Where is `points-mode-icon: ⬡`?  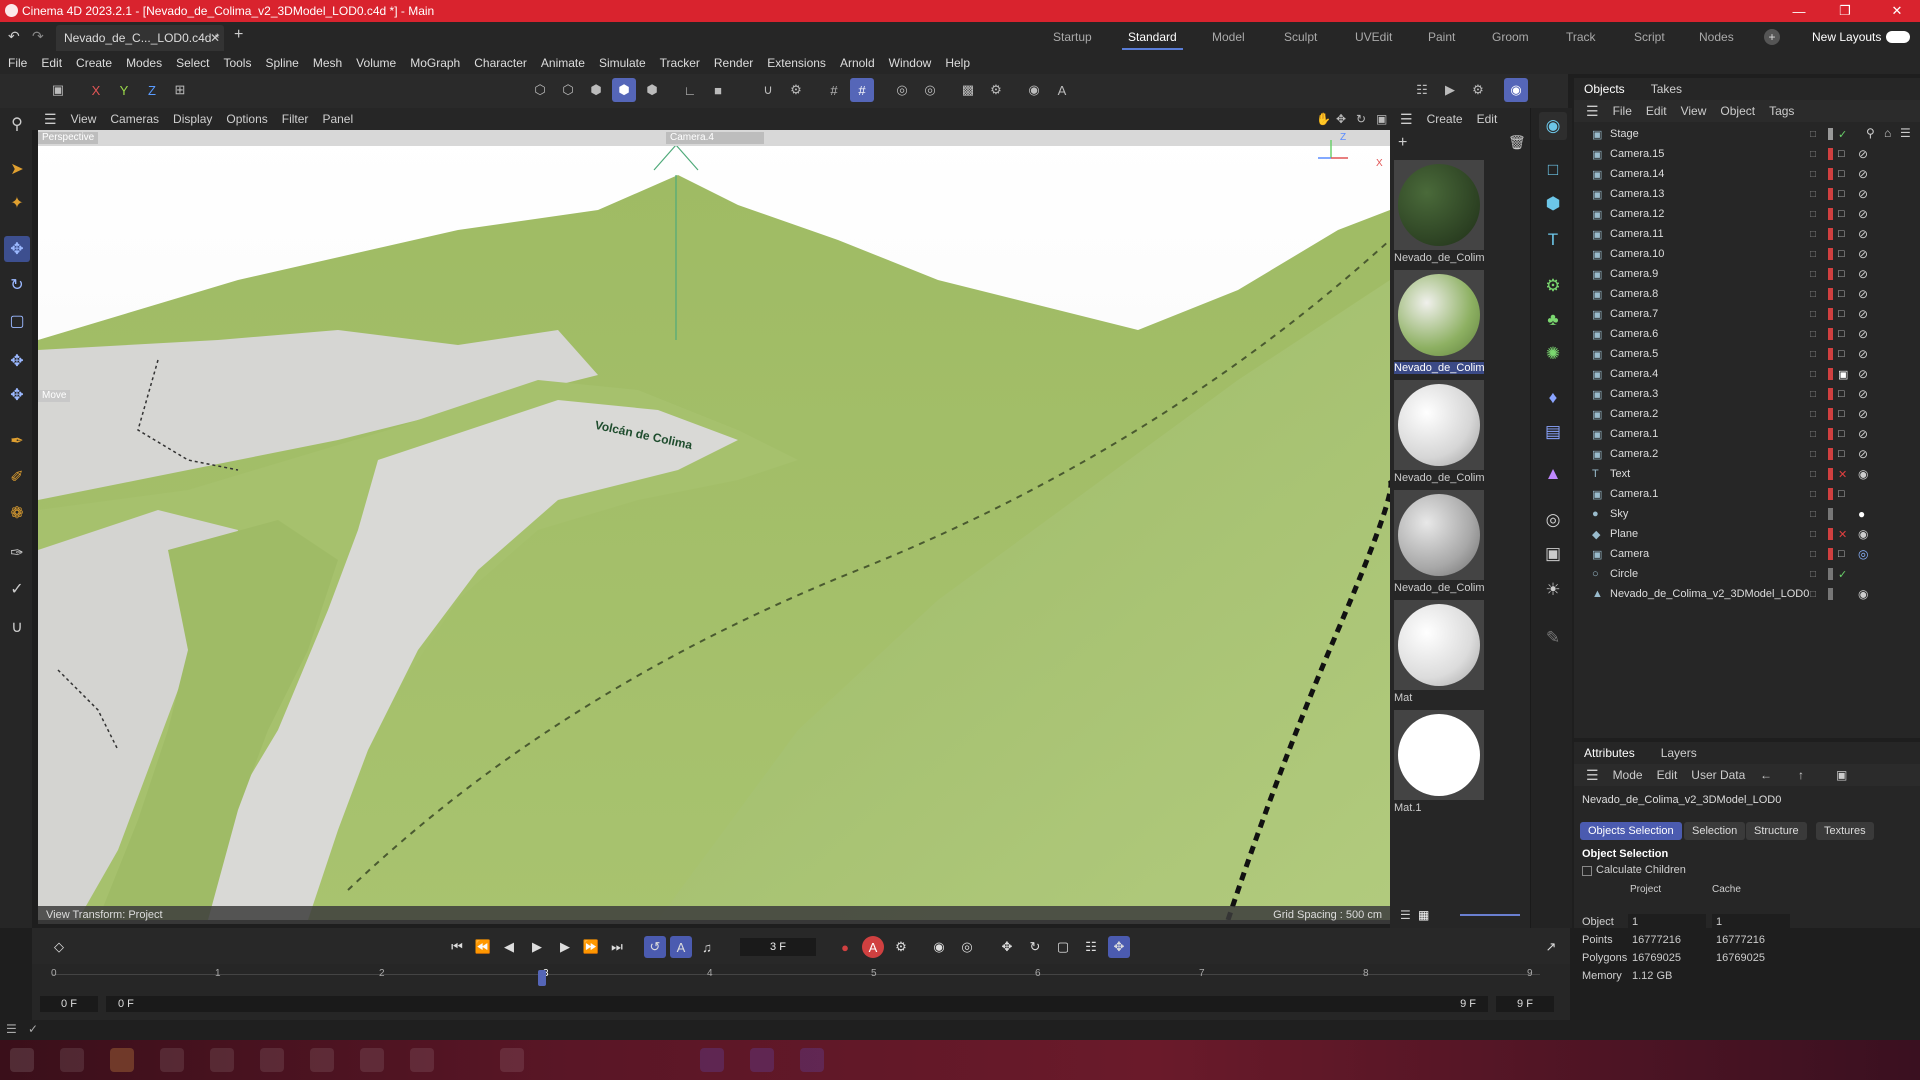 points-mode-icon: ⬡ is located at coordinates (540, 90).